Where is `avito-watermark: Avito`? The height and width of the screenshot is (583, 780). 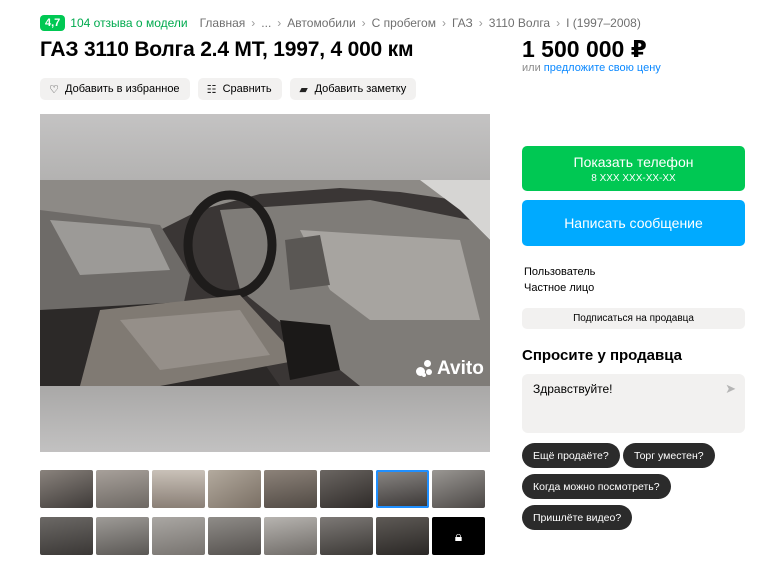 avito-watermark: Avito is located at coordinates (450, 369).